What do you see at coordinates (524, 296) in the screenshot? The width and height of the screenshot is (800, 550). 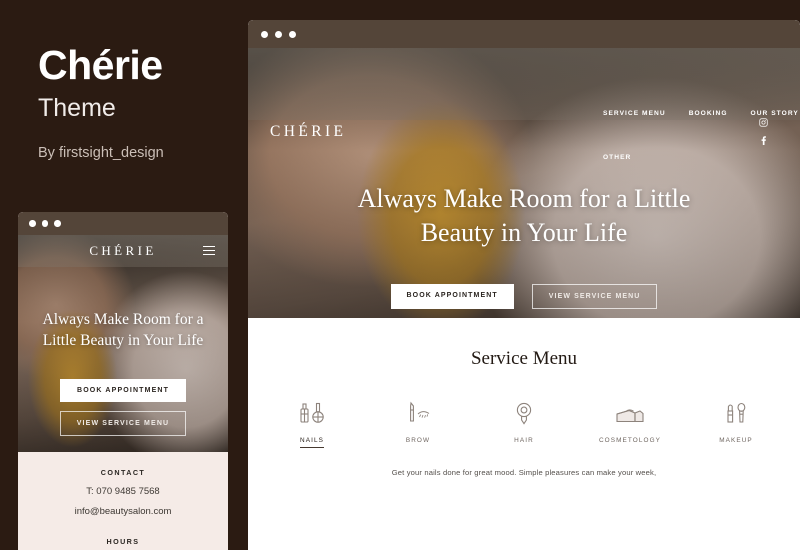 I see `desktop-hero-buttons: BOOK APPOINTMENT VIEW SERVICE MENU` at bounding box center [524, 296].